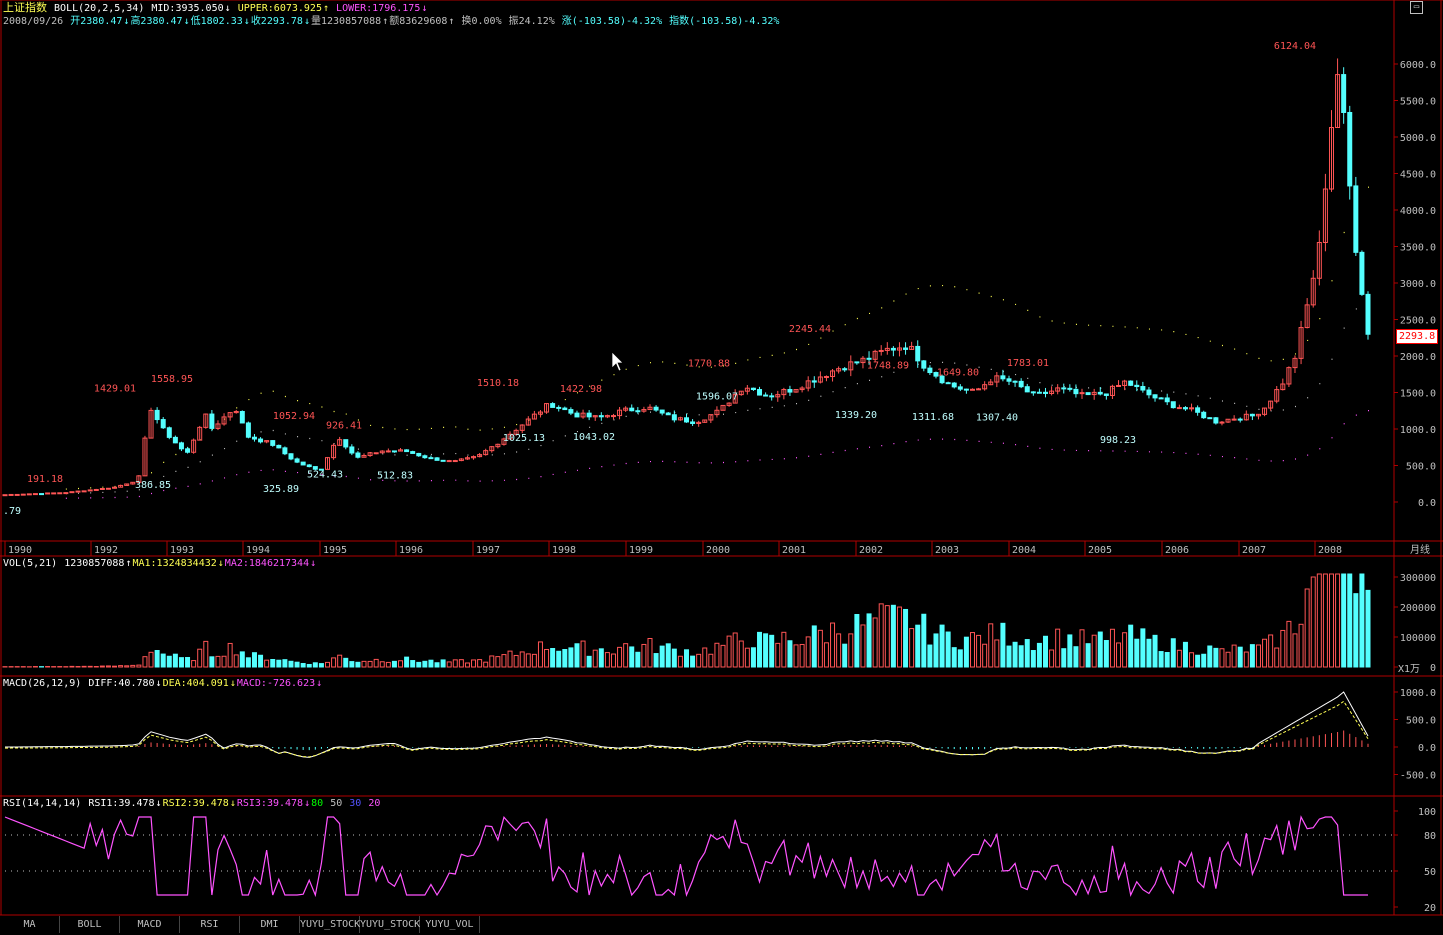 The image size is (1443, 935). Describe the element at coordinates (270, 803) in the screenshot. I see `rsi-3: RSI3:39.478` at that location.